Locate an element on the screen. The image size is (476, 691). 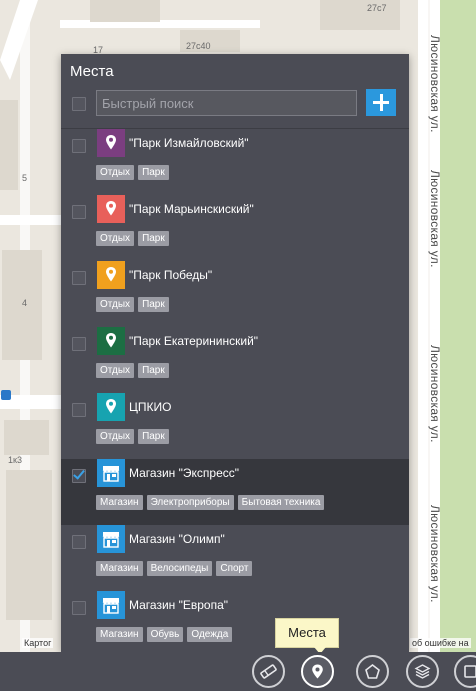
polygon-icon is located at coordinates (372, 671).